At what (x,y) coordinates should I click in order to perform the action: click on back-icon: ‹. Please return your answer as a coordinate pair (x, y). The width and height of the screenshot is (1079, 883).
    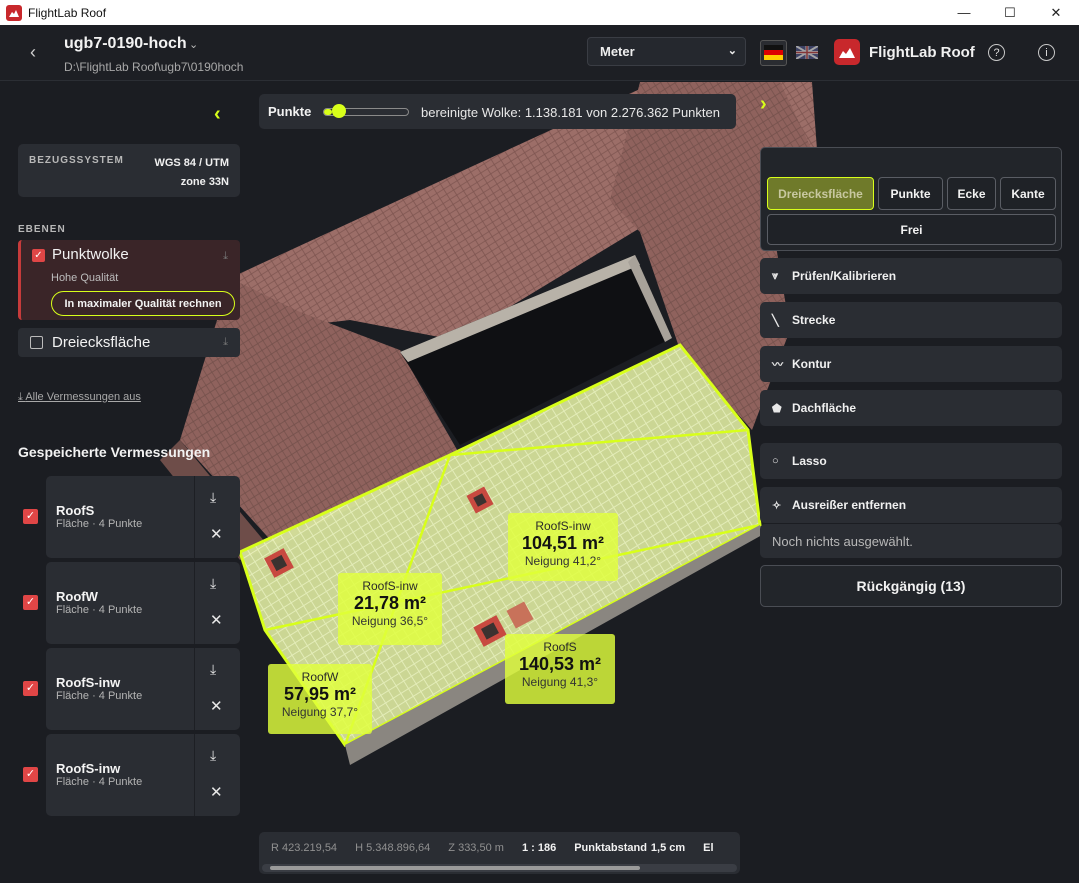
    Looking at the image, I should click on (33, 52).